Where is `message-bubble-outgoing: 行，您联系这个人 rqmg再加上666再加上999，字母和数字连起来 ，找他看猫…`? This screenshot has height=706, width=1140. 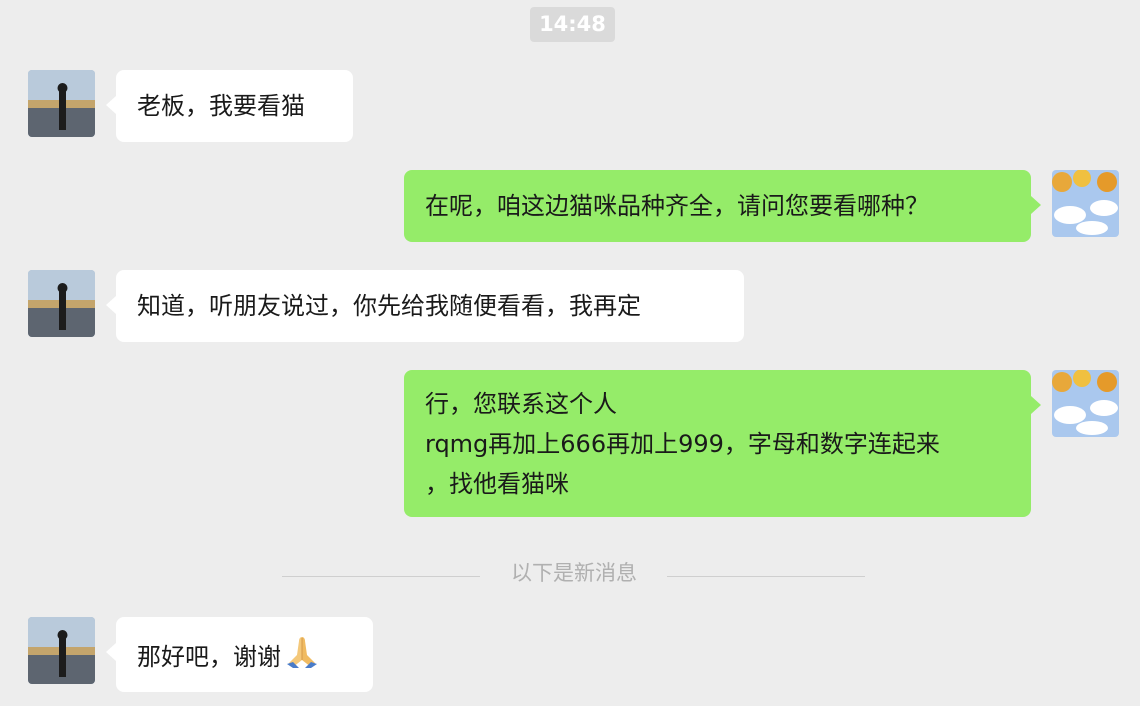
message-bubble-outgoing: 行，您联系这个人 rqmg再加上666再加上999，字母和数字连起来 ，找他看猫… is located at coordinates (722, 443).